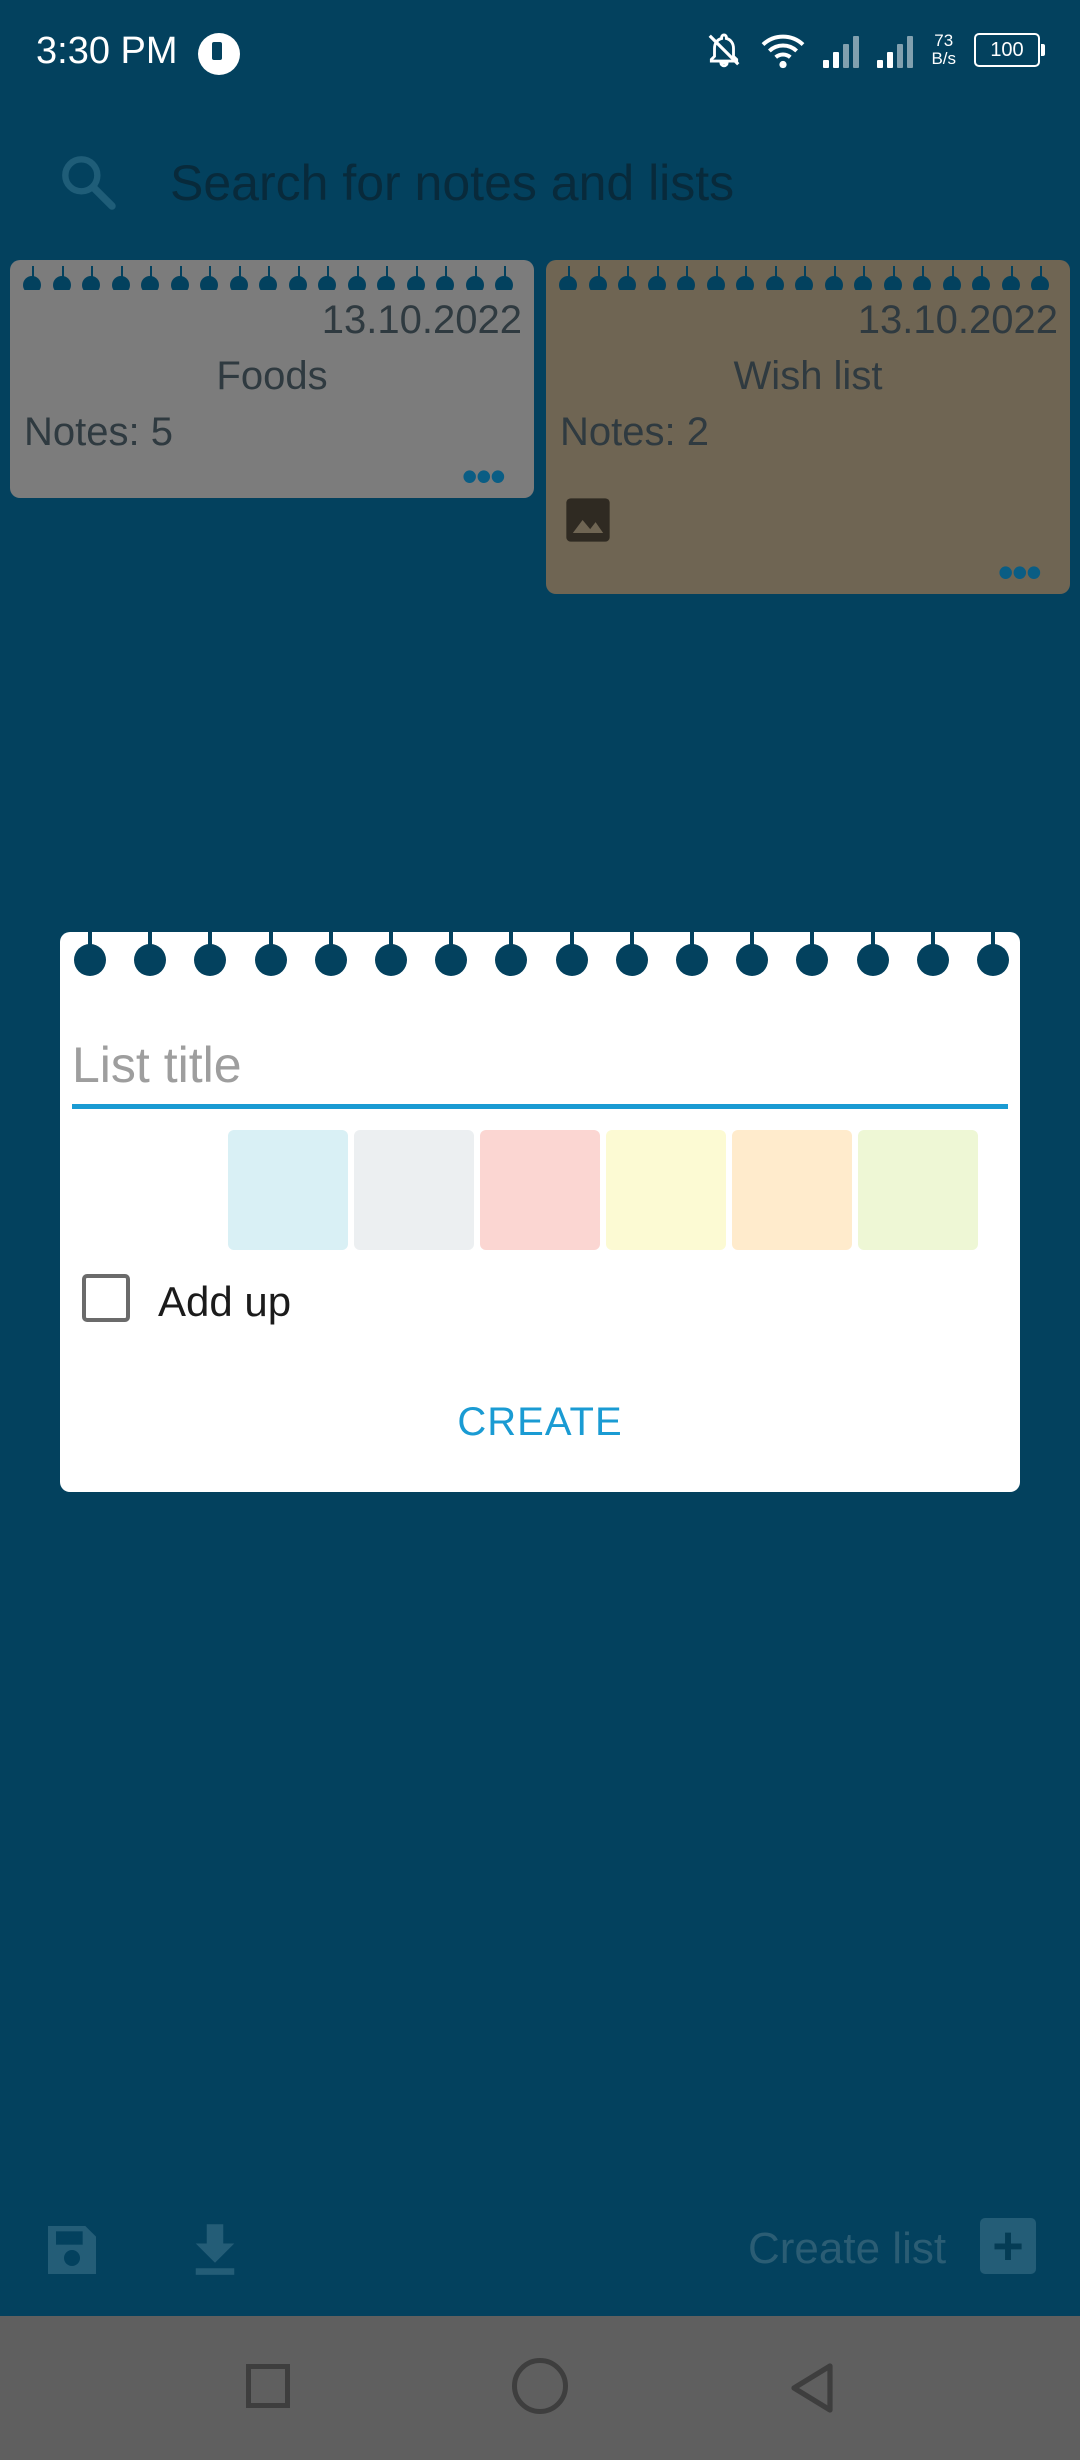  I want to click on recent-apps-button, so click(268, 2386).